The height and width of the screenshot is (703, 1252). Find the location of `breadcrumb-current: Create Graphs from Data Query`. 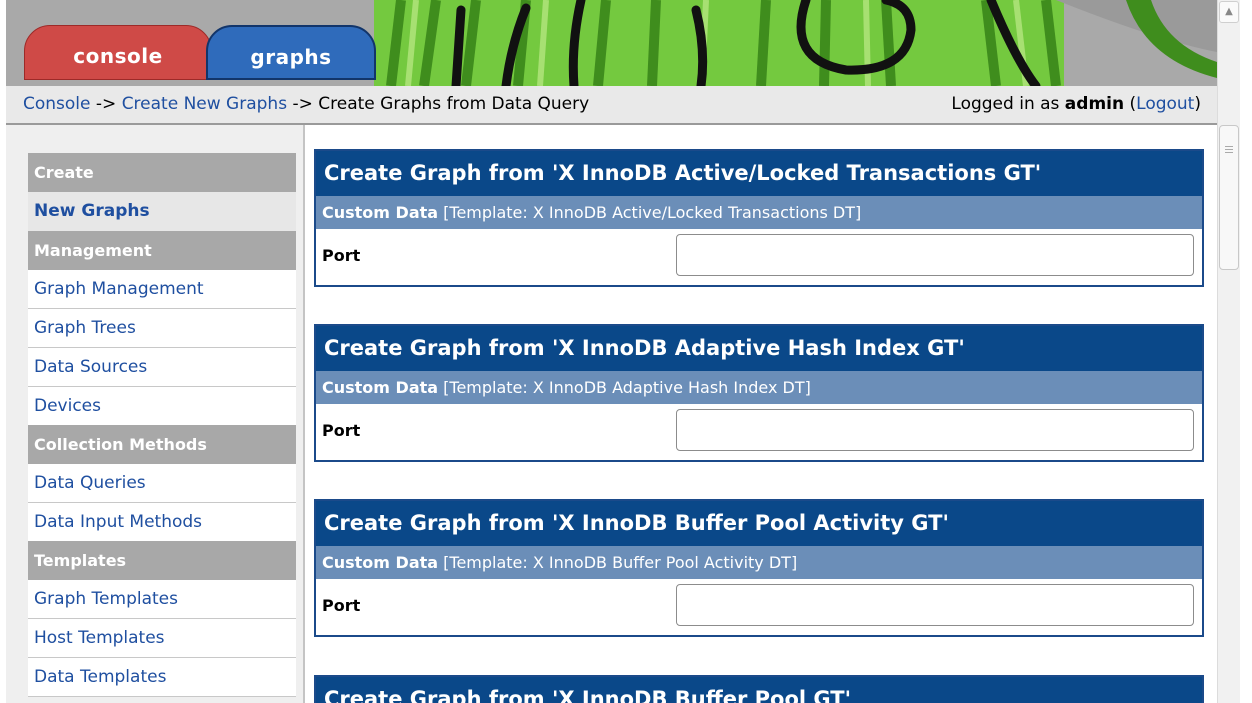

breadcrumb-current: Create Graphs from Data Query is located at coordinates (454, 104).